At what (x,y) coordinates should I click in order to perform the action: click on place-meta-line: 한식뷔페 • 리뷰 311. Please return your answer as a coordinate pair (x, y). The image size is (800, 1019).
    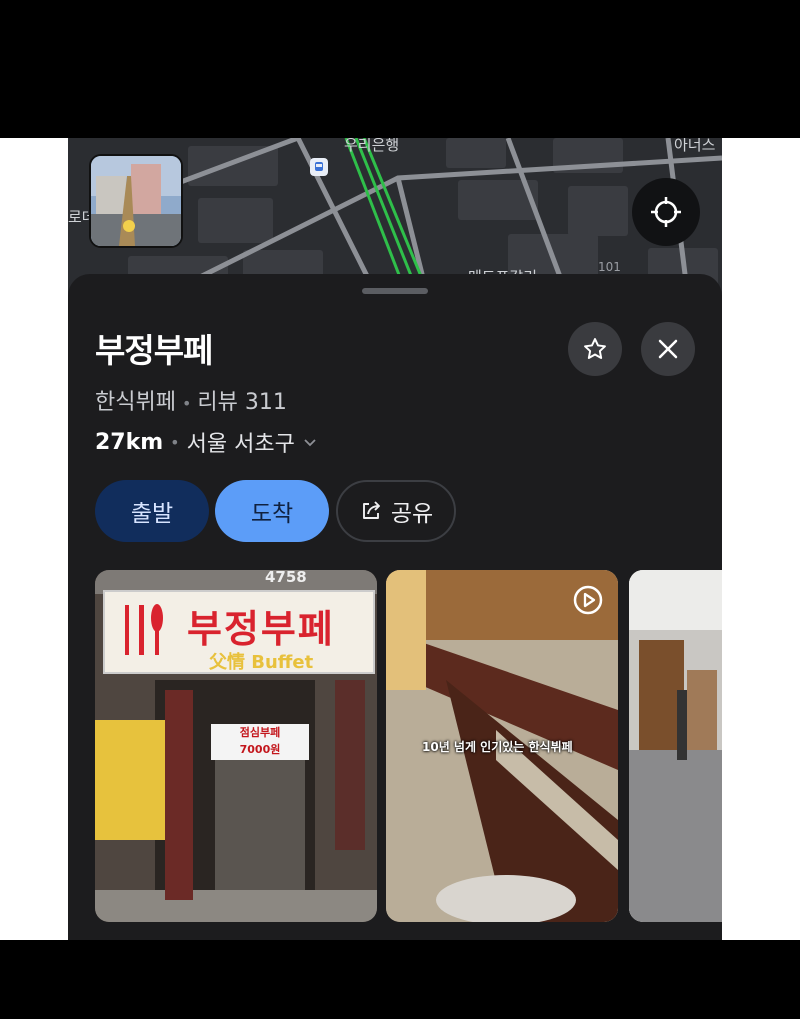
    Looking at the image, I should click on (191, 400).